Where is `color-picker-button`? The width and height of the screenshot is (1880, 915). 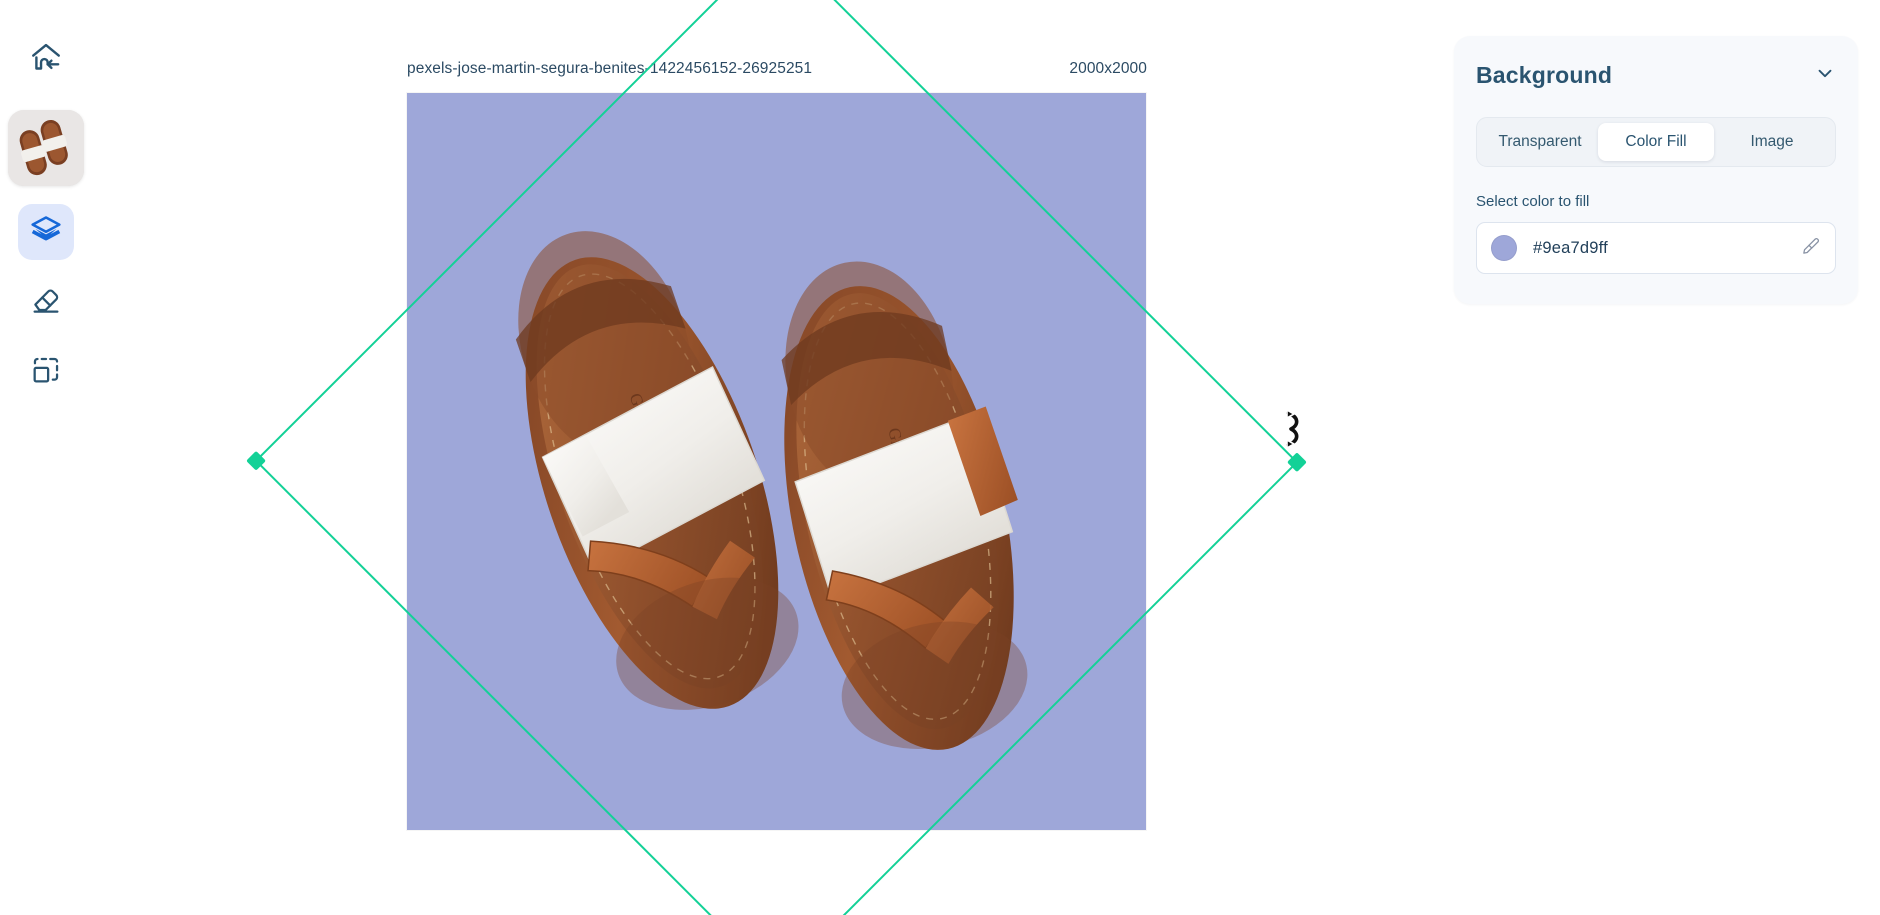 color-picker-button is located at coordinates (1811, 248).